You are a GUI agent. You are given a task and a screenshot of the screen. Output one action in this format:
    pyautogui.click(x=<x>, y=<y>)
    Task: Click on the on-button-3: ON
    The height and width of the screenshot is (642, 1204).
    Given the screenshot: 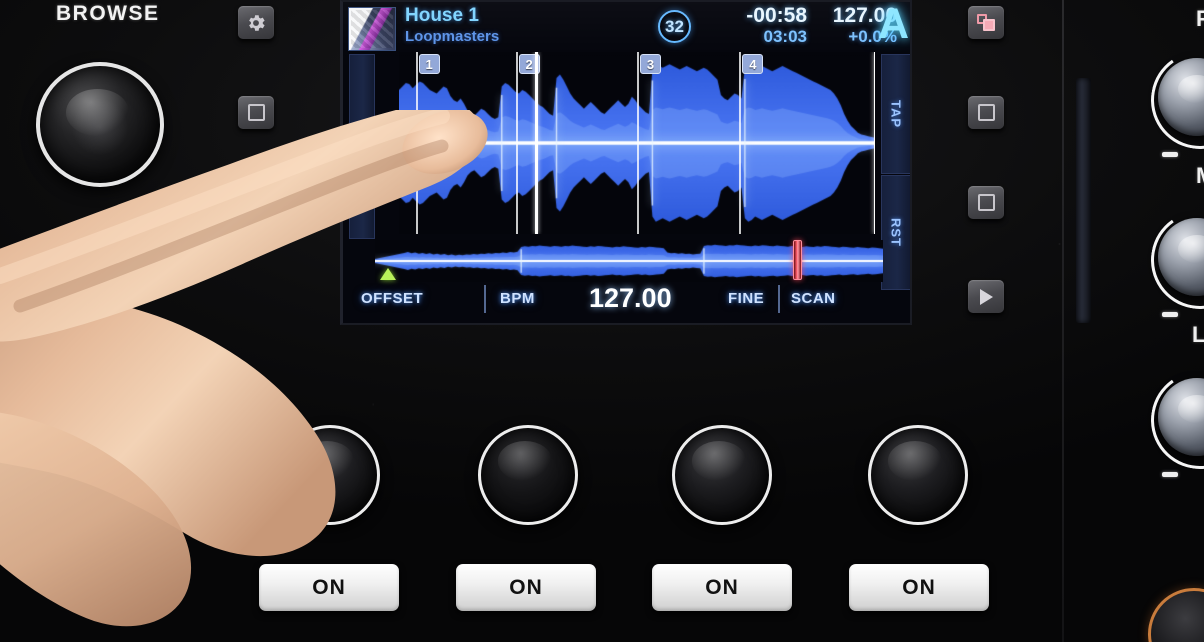 What is the action you would take?
    pyautogui.click(x=722, y=587)
    